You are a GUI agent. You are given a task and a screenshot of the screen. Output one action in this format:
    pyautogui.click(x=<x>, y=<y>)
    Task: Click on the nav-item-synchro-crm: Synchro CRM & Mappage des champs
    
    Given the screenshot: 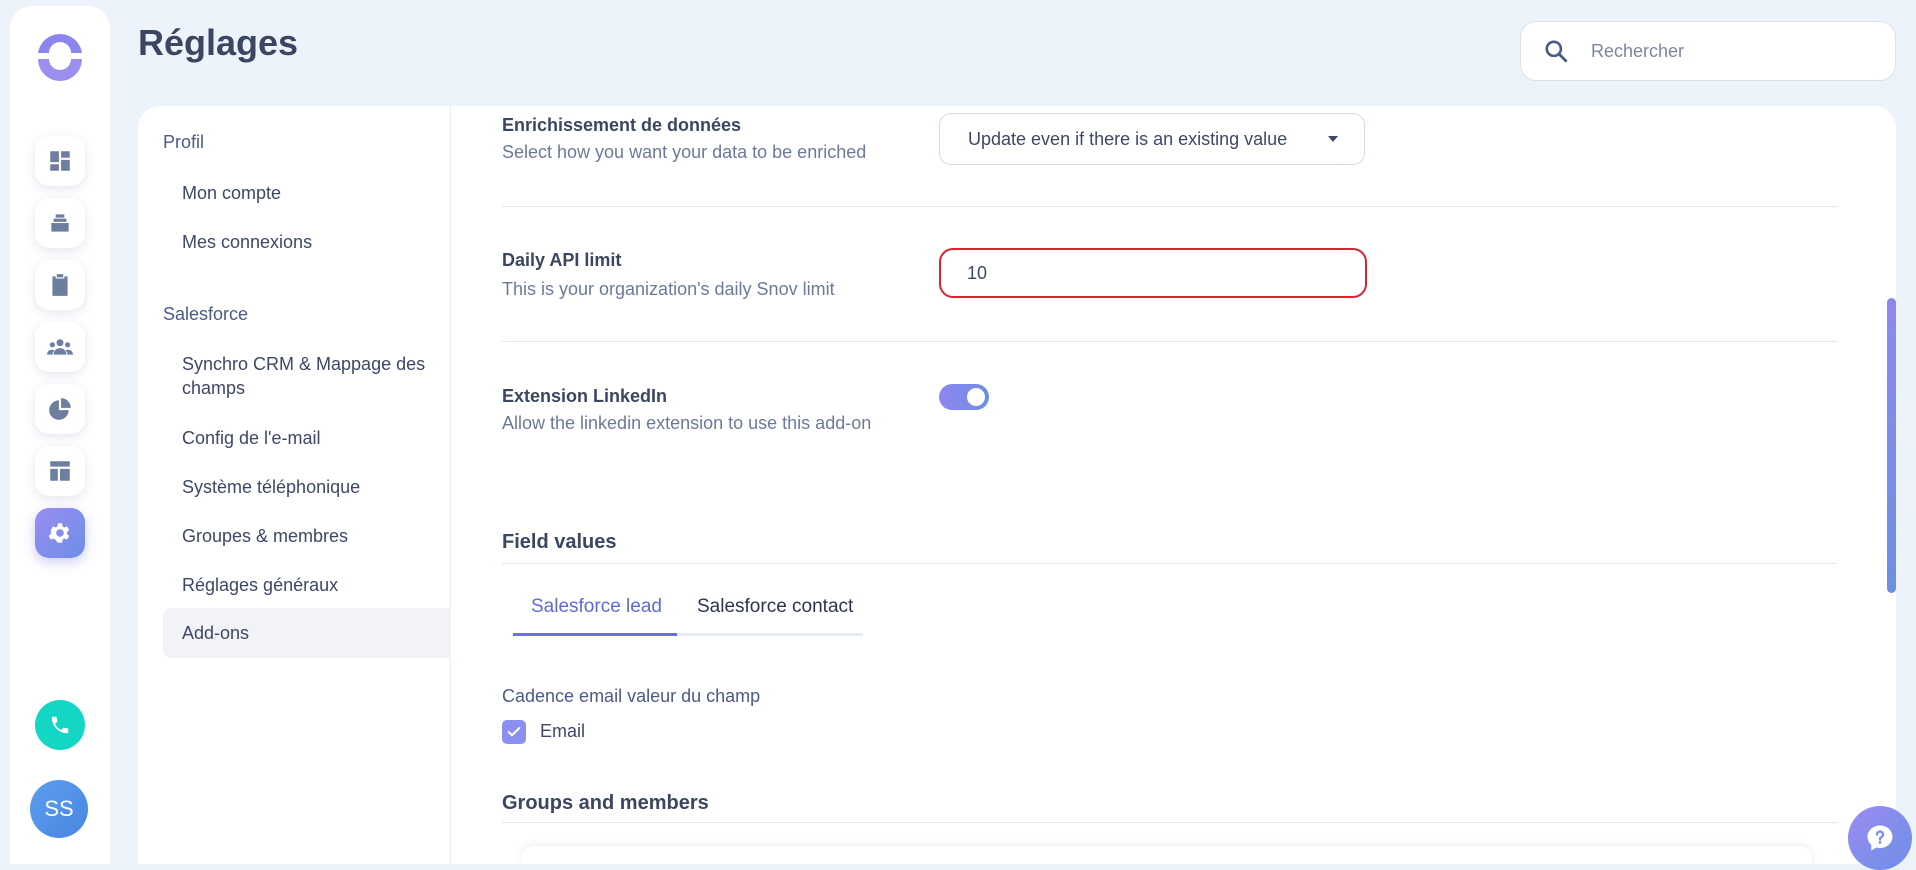 What is the action you would take?
    pyautogui.click(x=298, y=376)
    